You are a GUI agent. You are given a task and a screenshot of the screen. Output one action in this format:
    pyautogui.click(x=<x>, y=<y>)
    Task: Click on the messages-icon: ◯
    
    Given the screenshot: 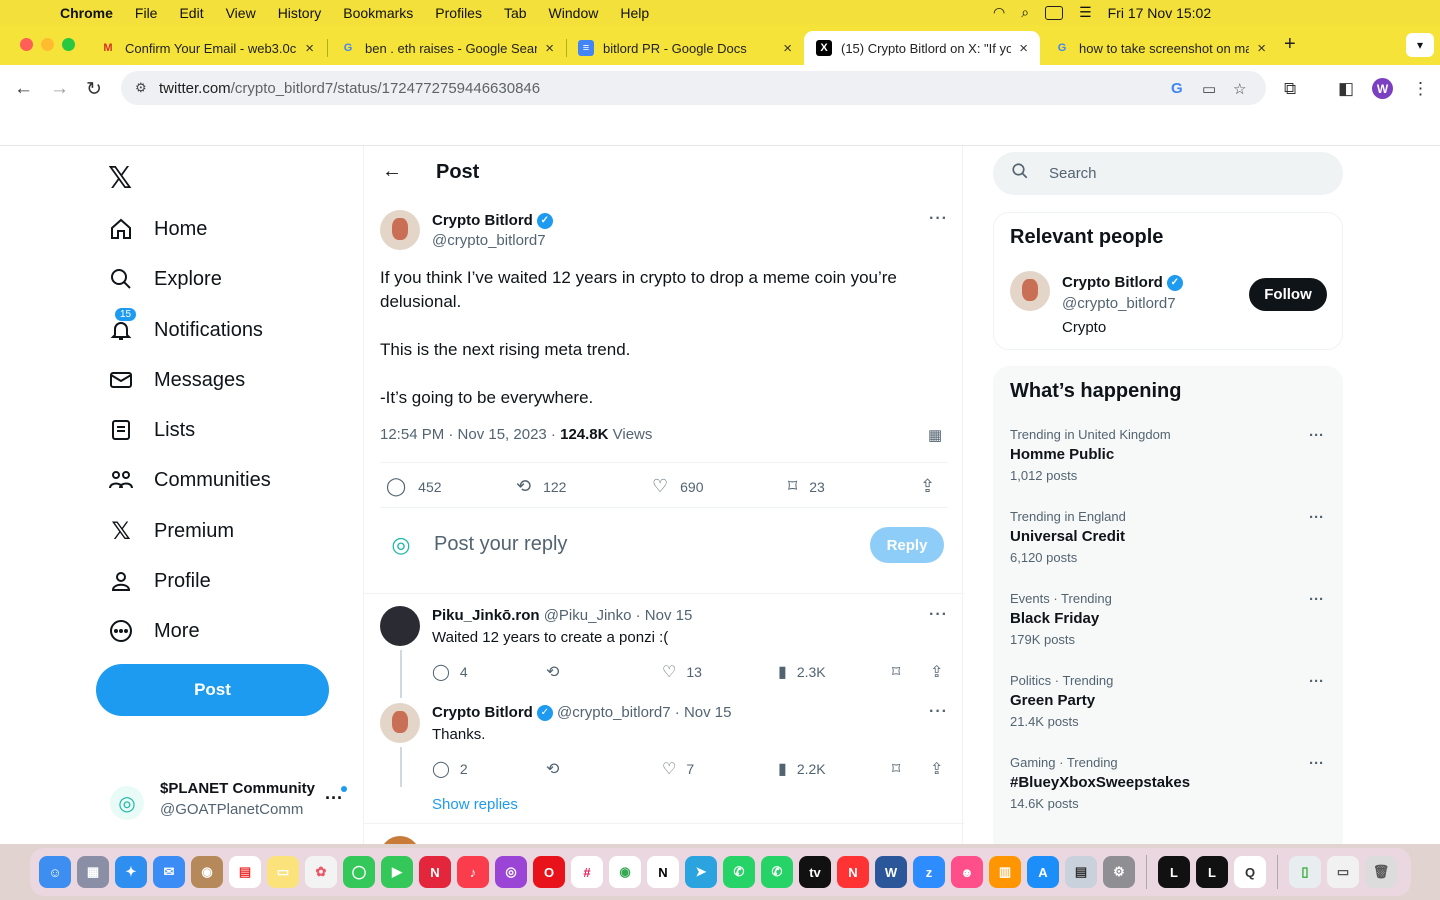 What is the action you would take?
    pyautogui.click(x=359, y=872)
    